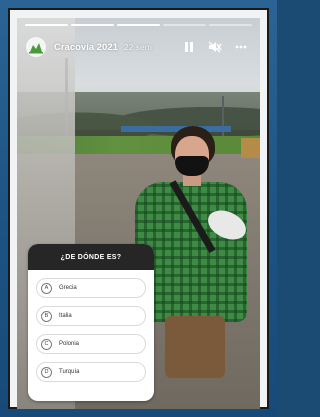 Image resolution: width=320 pixels, height=417 pixels. I want to click on quiz-question: ¿DE DÓNDE ES?, so click(91, 257).